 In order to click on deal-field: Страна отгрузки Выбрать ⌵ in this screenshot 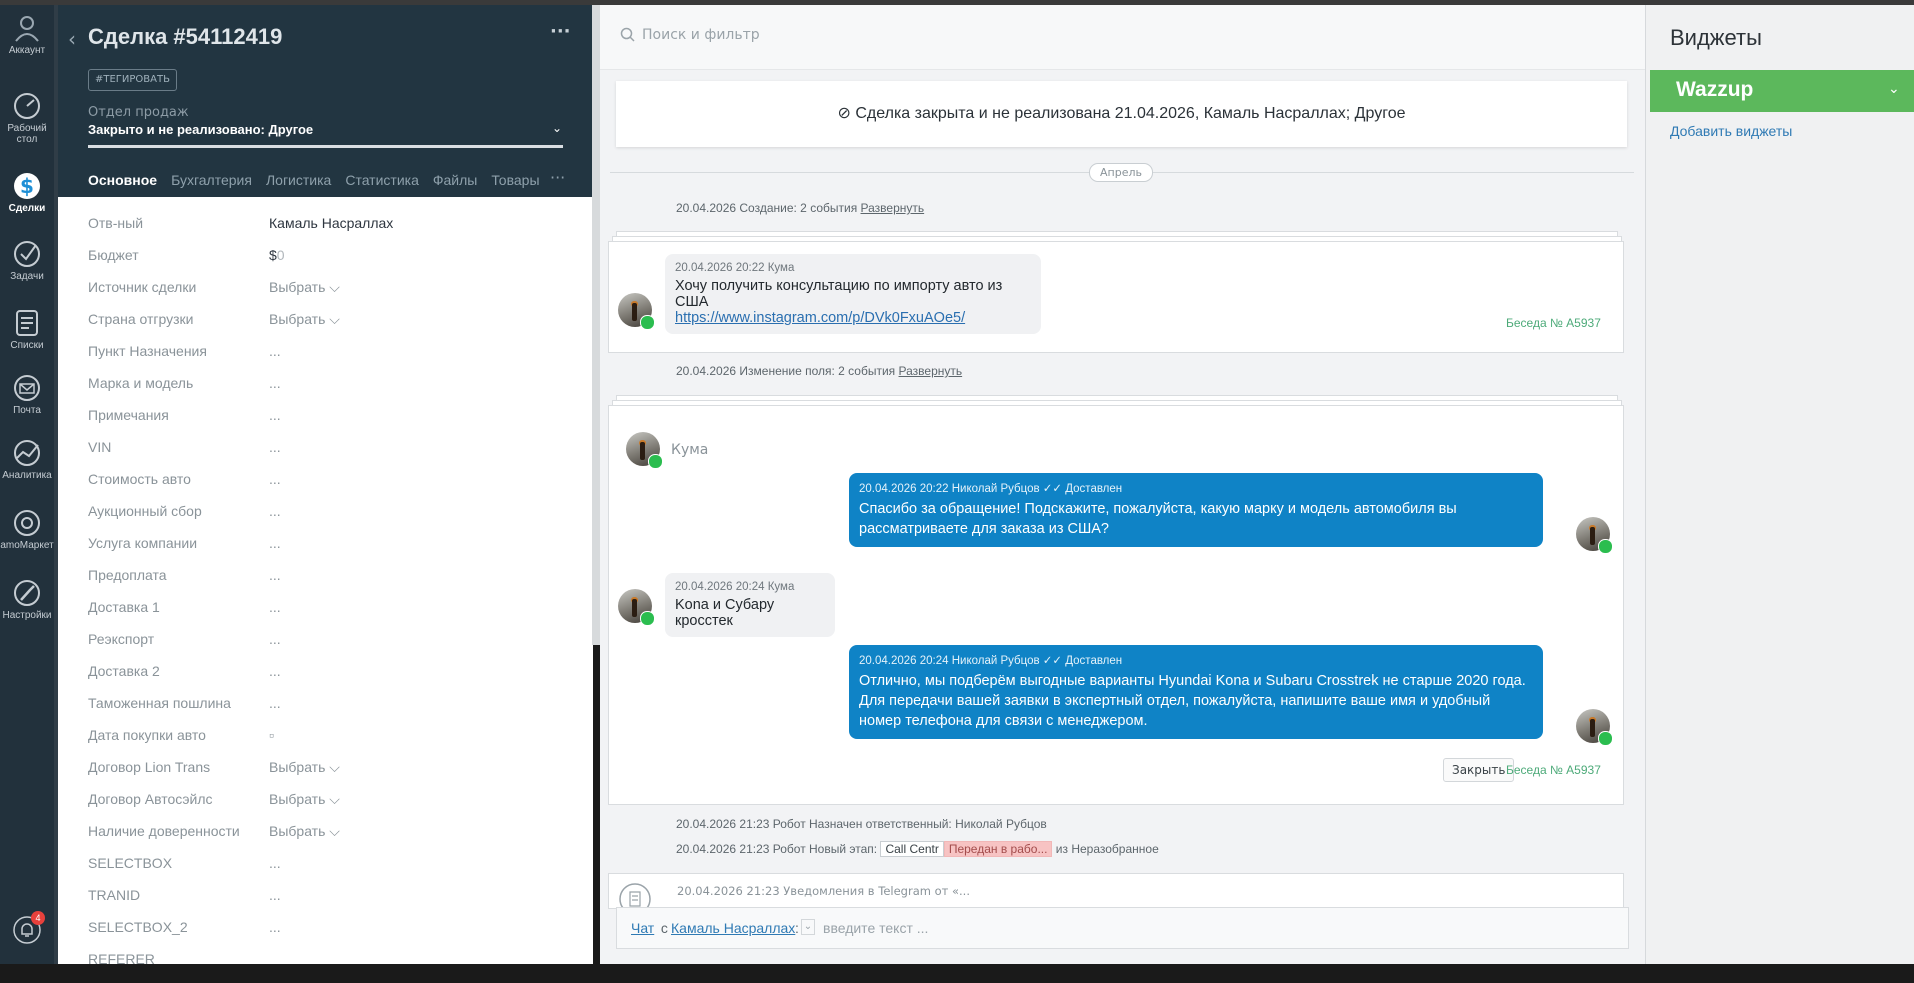, I will do `click(323, 327)`.